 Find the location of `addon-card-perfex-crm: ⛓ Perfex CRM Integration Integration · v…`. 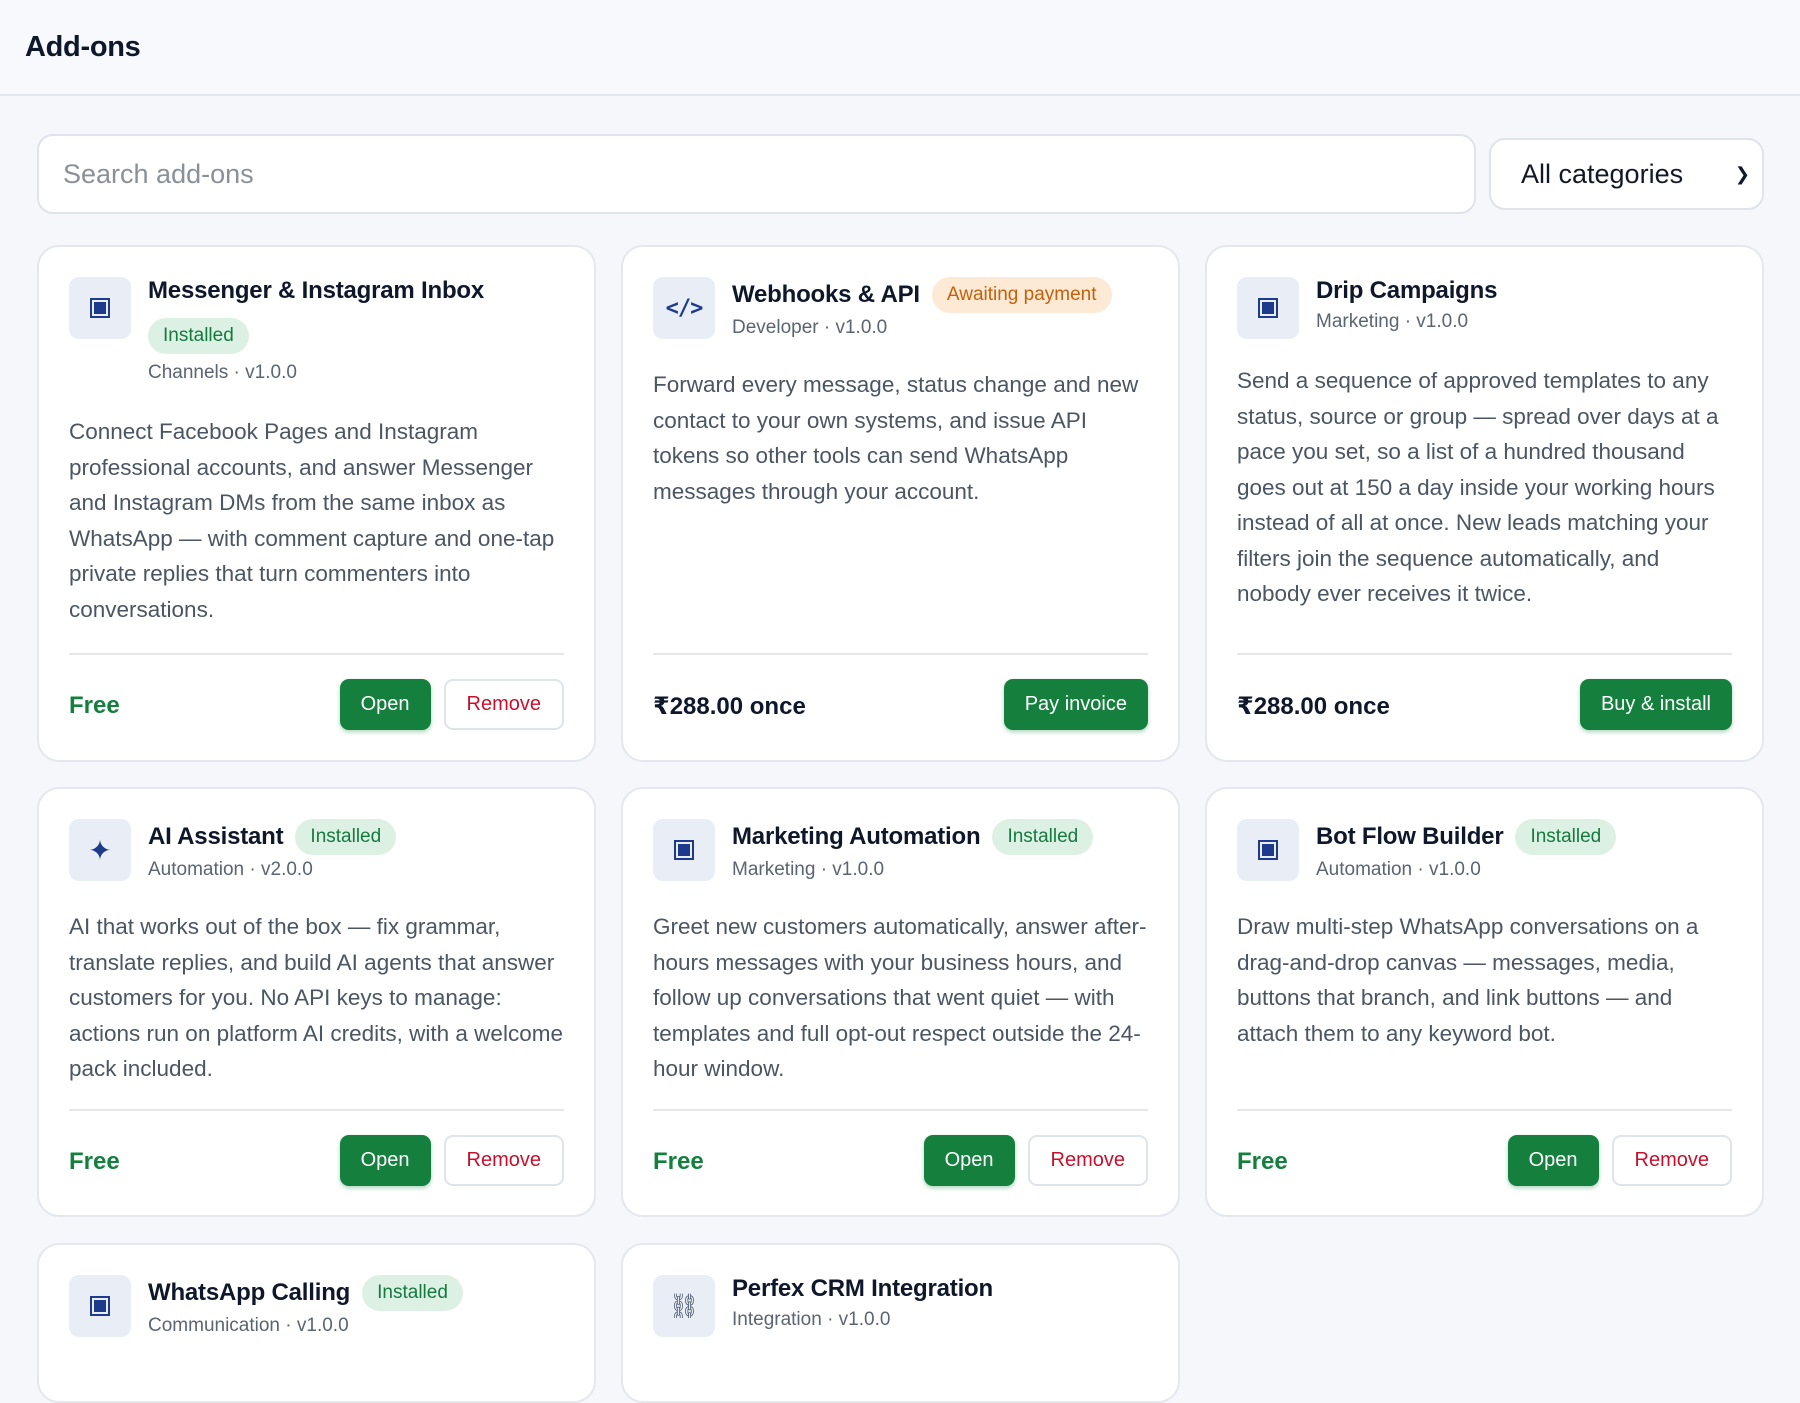

addon-card-perfex-crm: ⛓ Perfex CRM Integration Integration · v… is located at coordinates (900, 1323).